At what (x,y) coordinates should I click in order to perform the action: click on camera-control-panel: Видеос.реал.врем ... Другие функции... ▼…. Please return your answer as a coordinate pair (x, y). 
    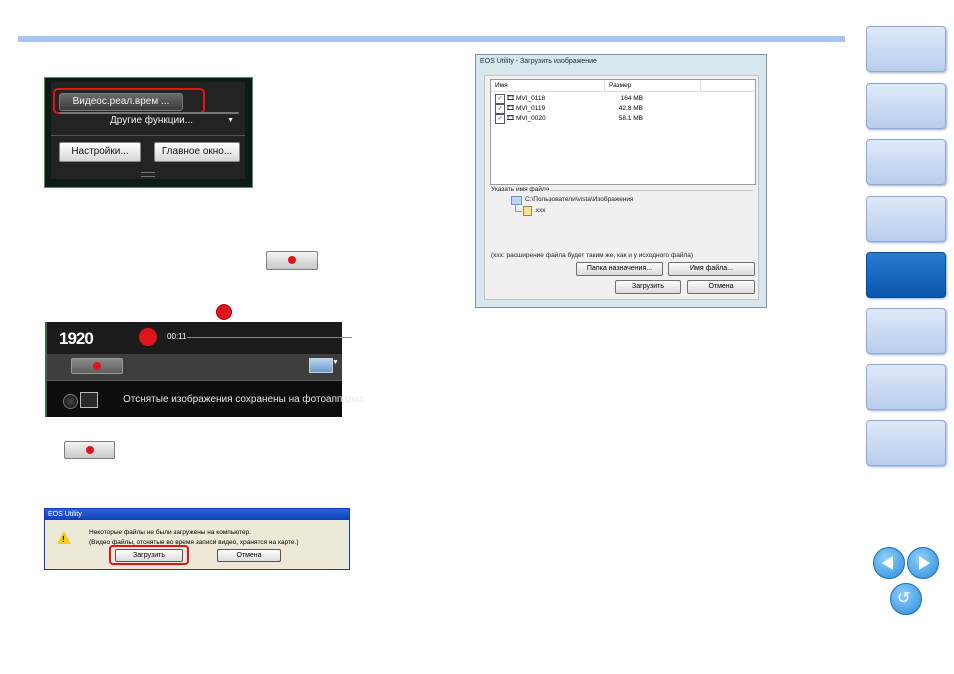
    Looking at the image, I should click on (148, 132).